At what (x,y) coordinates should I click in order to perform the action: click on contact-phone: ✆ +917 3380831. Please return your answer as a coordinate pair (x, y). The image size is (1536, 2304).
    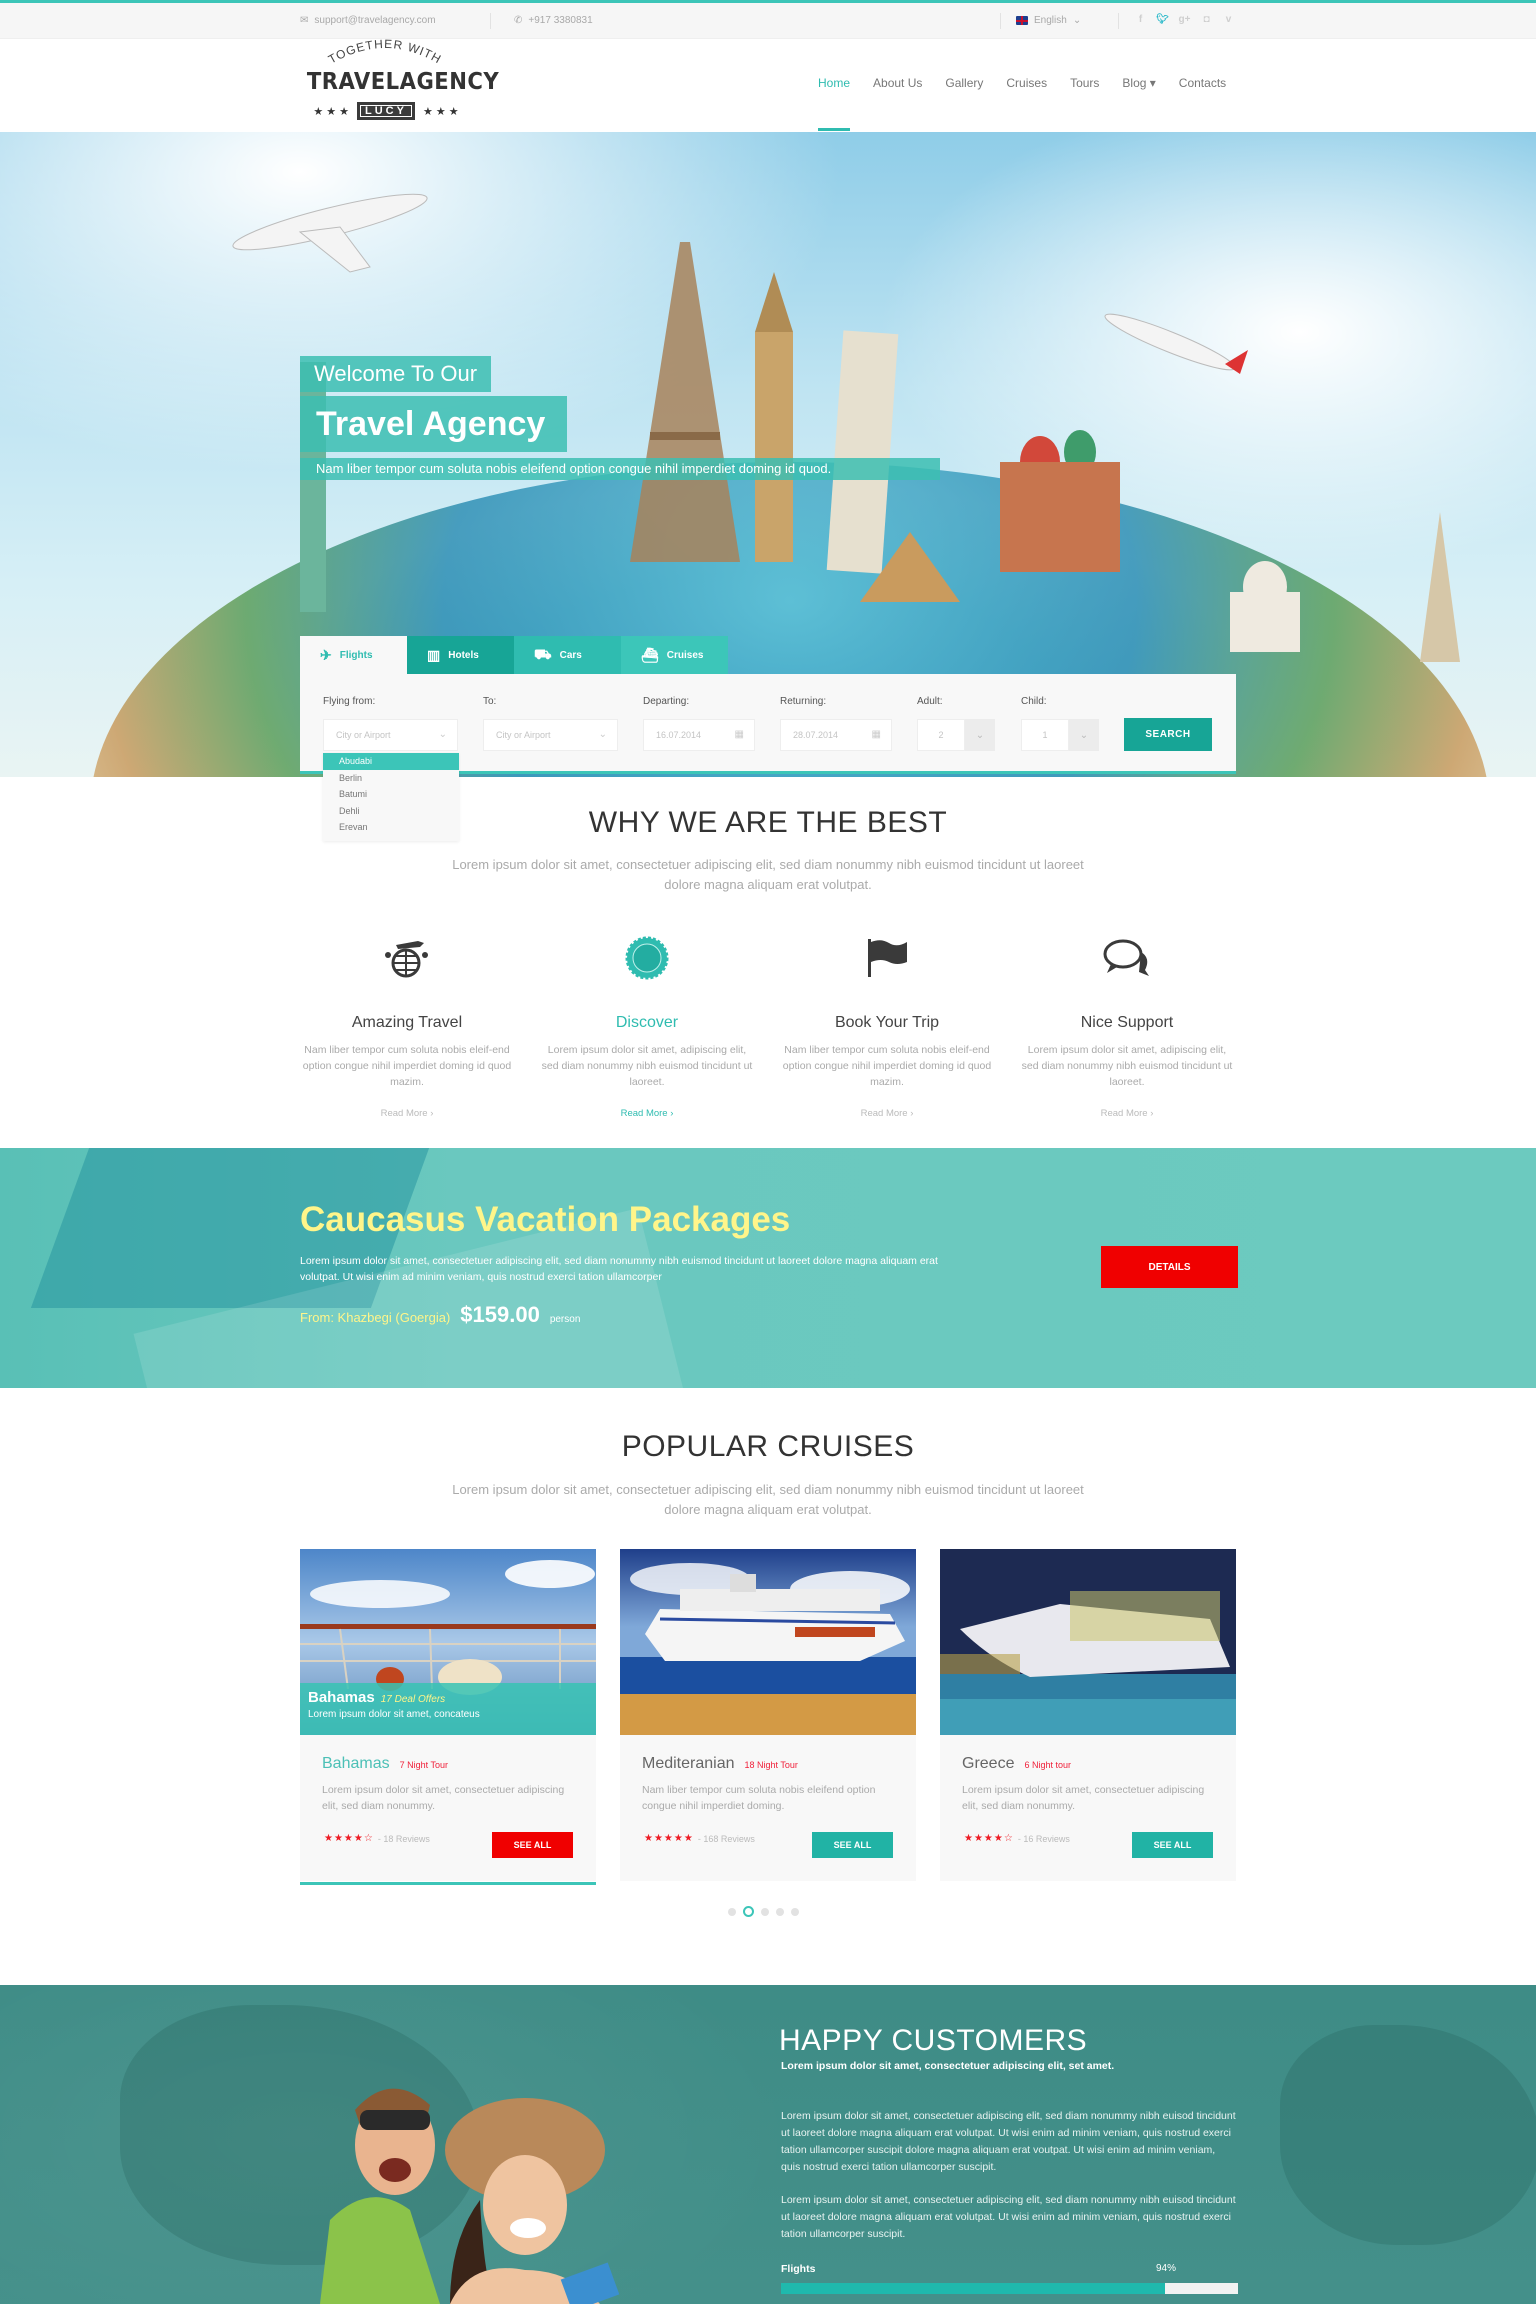
    Looking at the image, I should click on (553, 20).